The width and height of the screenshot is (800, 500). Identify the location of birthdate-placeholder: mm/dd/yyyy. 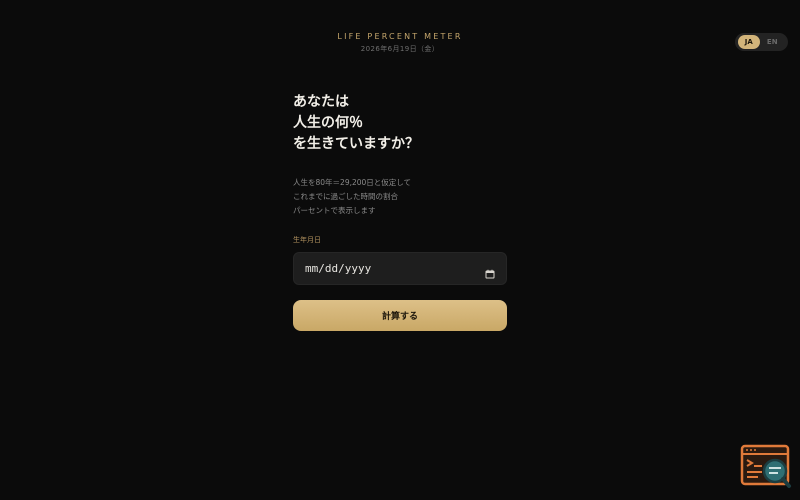
(338, 268).